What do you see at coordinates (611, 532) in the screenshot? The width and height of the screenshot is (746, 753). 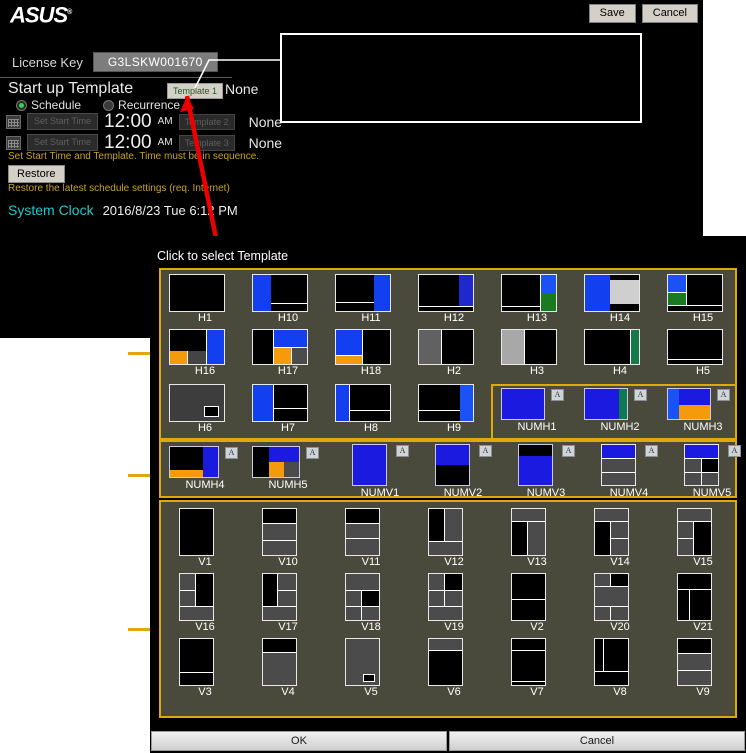 I see `thumb-v14` at bounding box center [611, 532].